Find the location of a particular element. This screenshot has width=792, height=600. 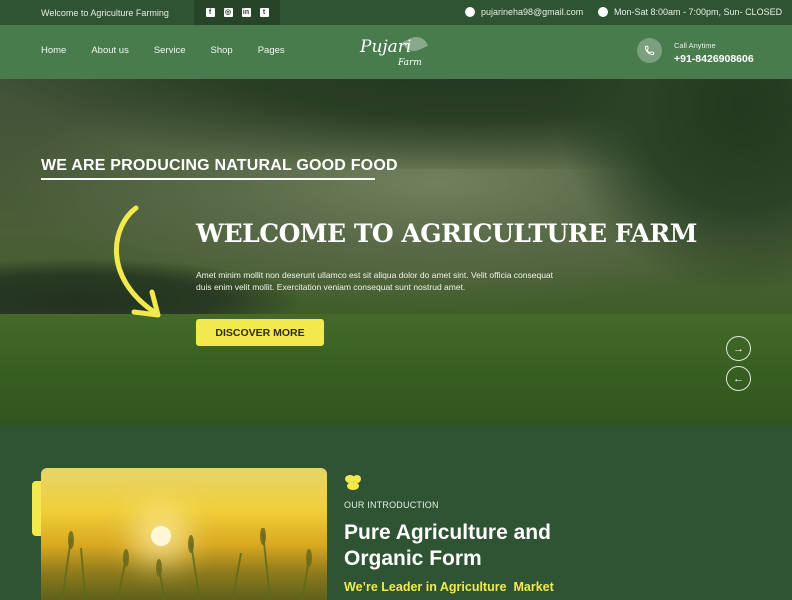

logo-main-text: Pujari is located at coordinates (386, 47).